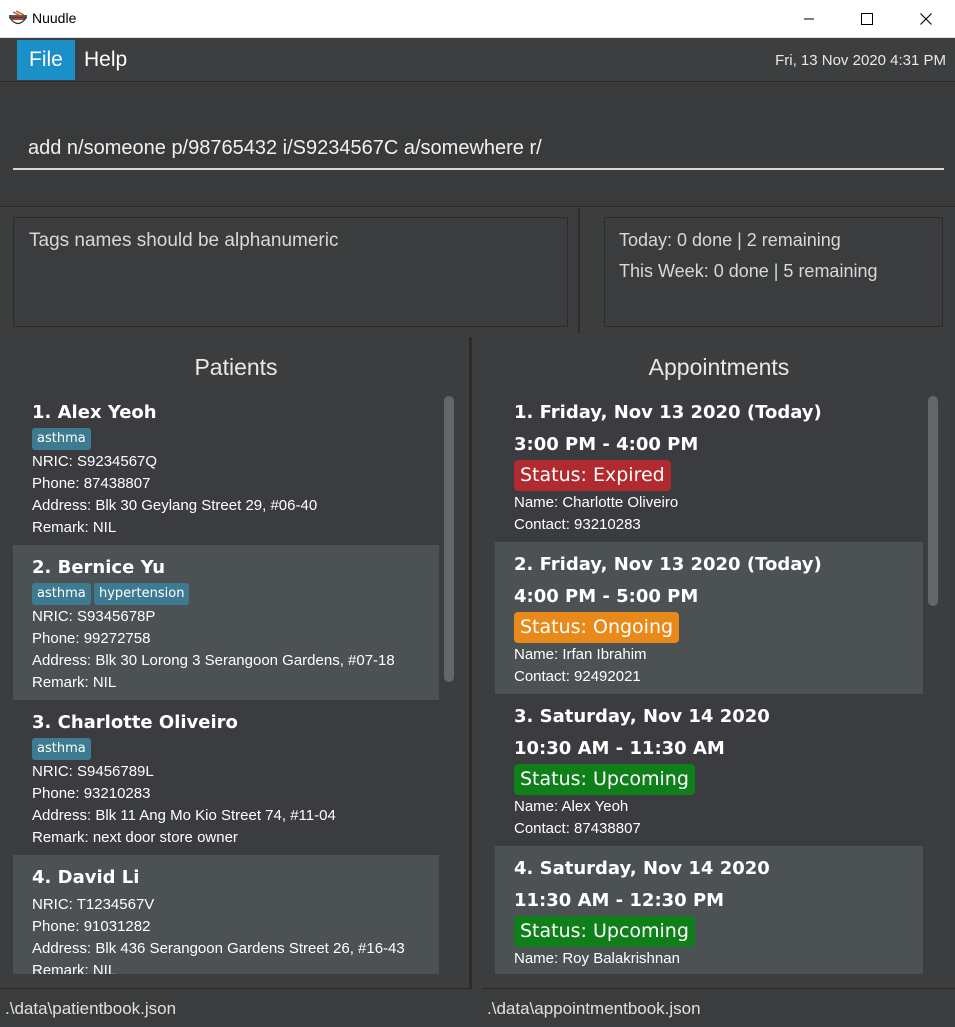  I want to click on appointments-file-path: .\data\appointmentbook.json, so click(718, 1007).